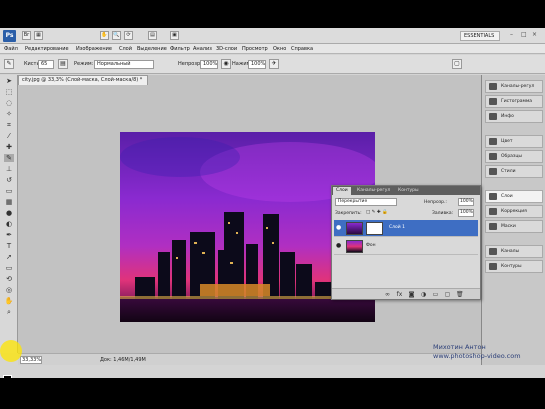  What do you see at coordinates (524, 34) in the screenshot?
I see `maximize-icon: □` at bounding box center [524, 34].